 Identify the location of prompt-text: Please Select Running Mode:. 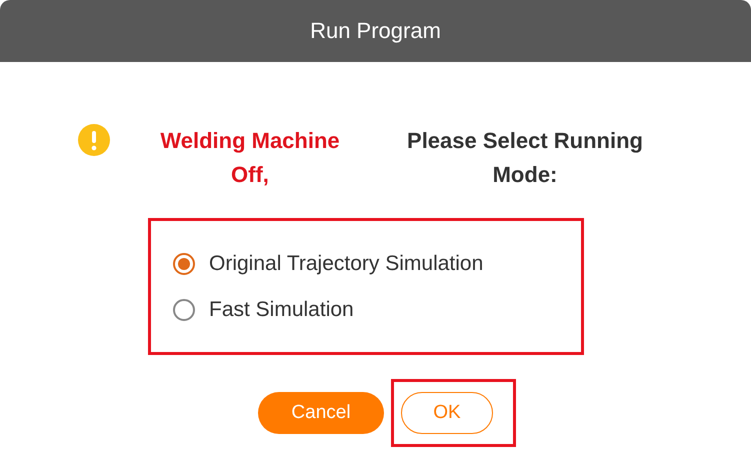
(525, 158).